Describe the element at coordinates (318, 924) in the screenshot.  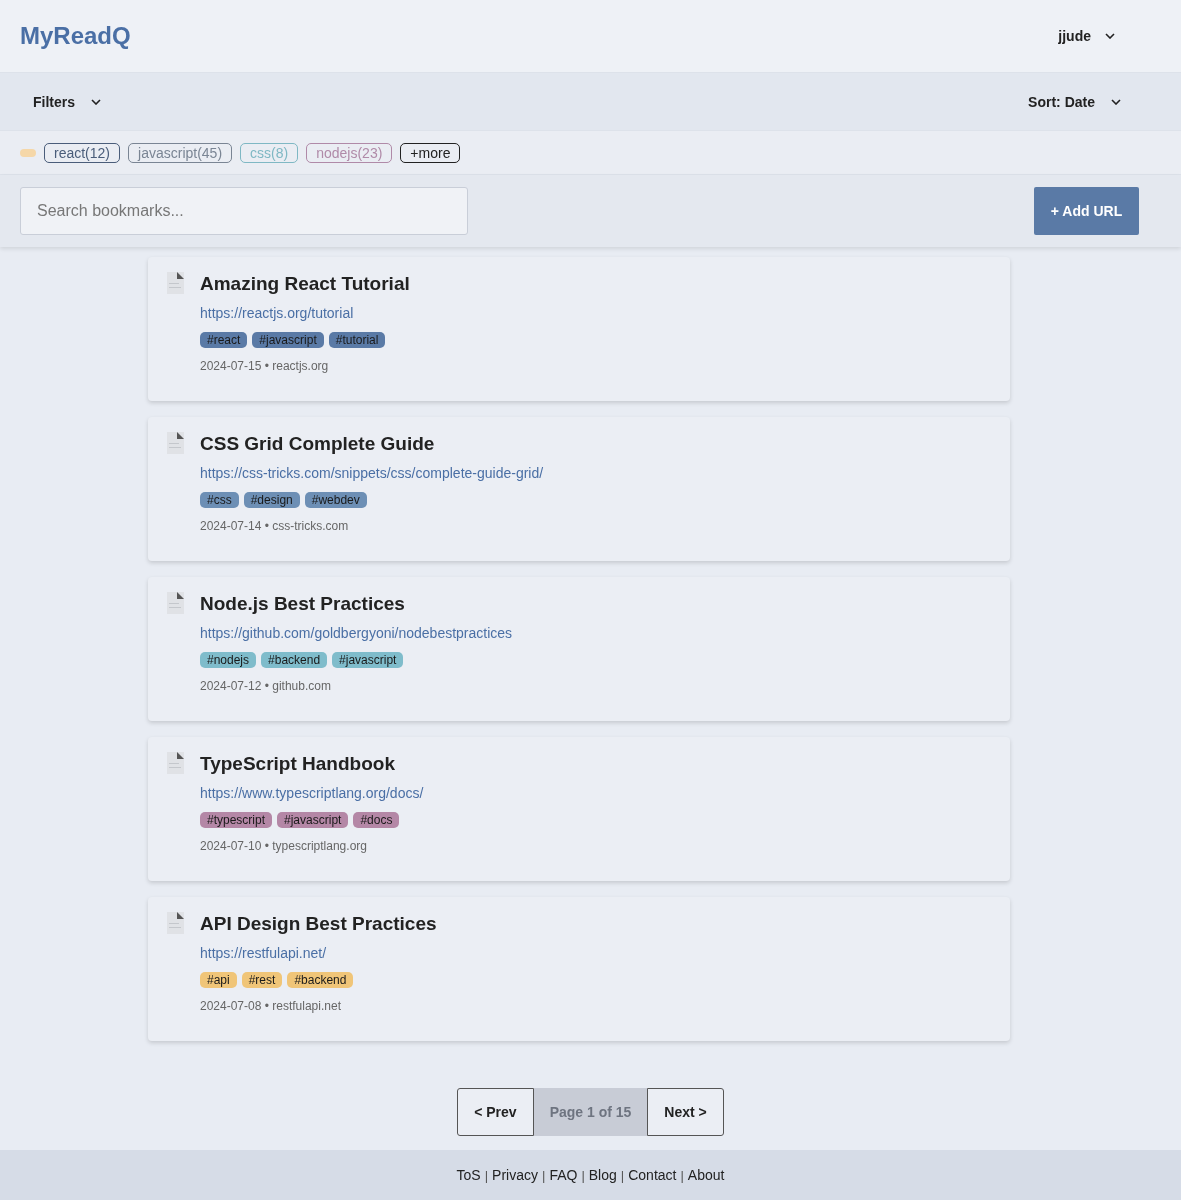
I see `bookmark-title: API Design Best Practices` at that location.